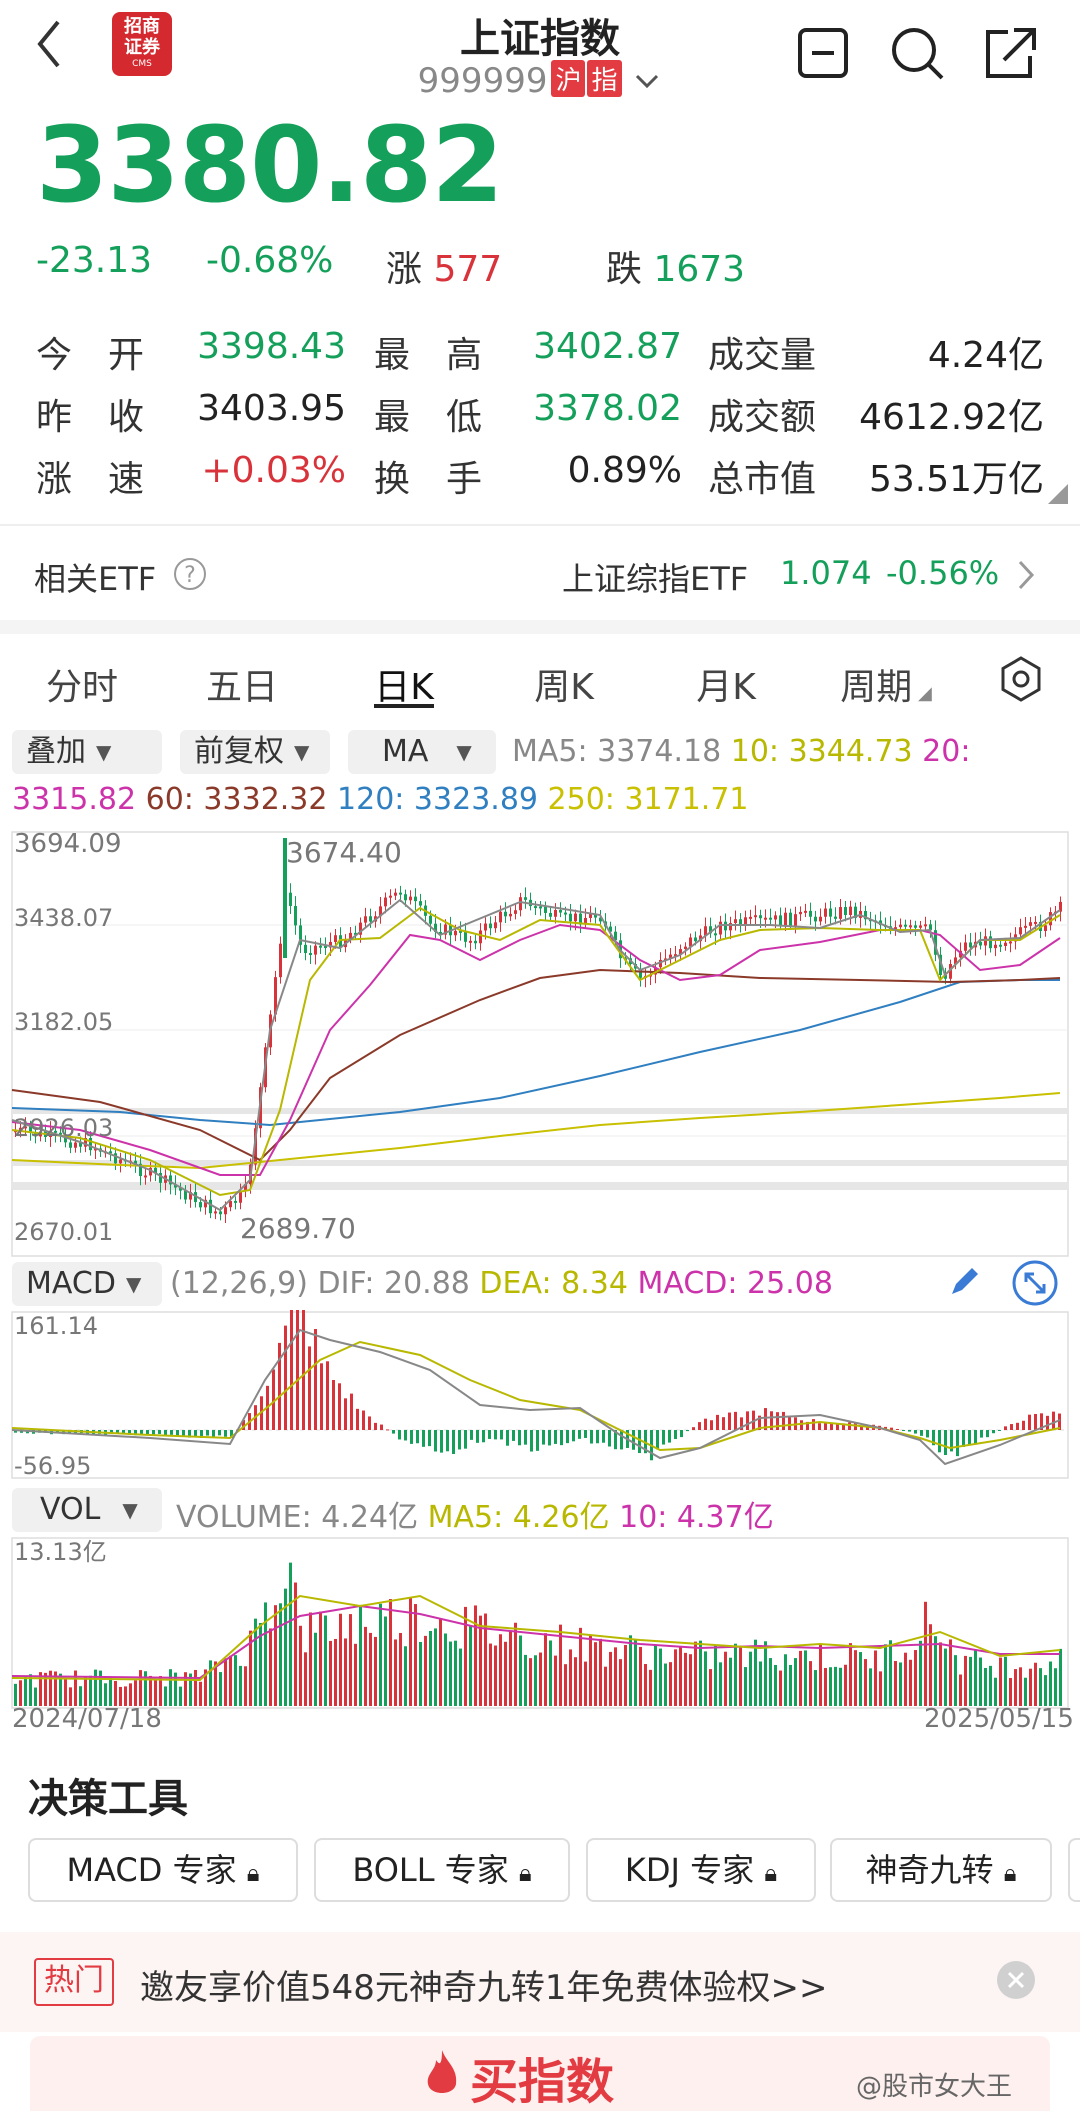 This screenshot has height=2112, width=1080. What do you see at coordinates (87, 1284) in the screenshot?
I see `macd-dropdown: MACD ▼` at bounding box center [87, 1284].